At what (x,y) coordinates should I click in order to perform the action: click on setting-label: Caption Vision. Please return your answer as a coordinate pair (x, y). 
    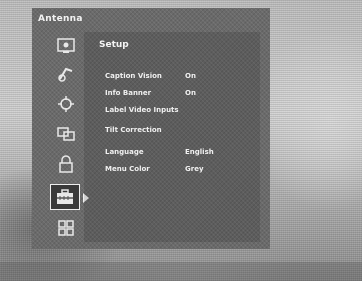
    Looking at the image, I should click on (133, 76).